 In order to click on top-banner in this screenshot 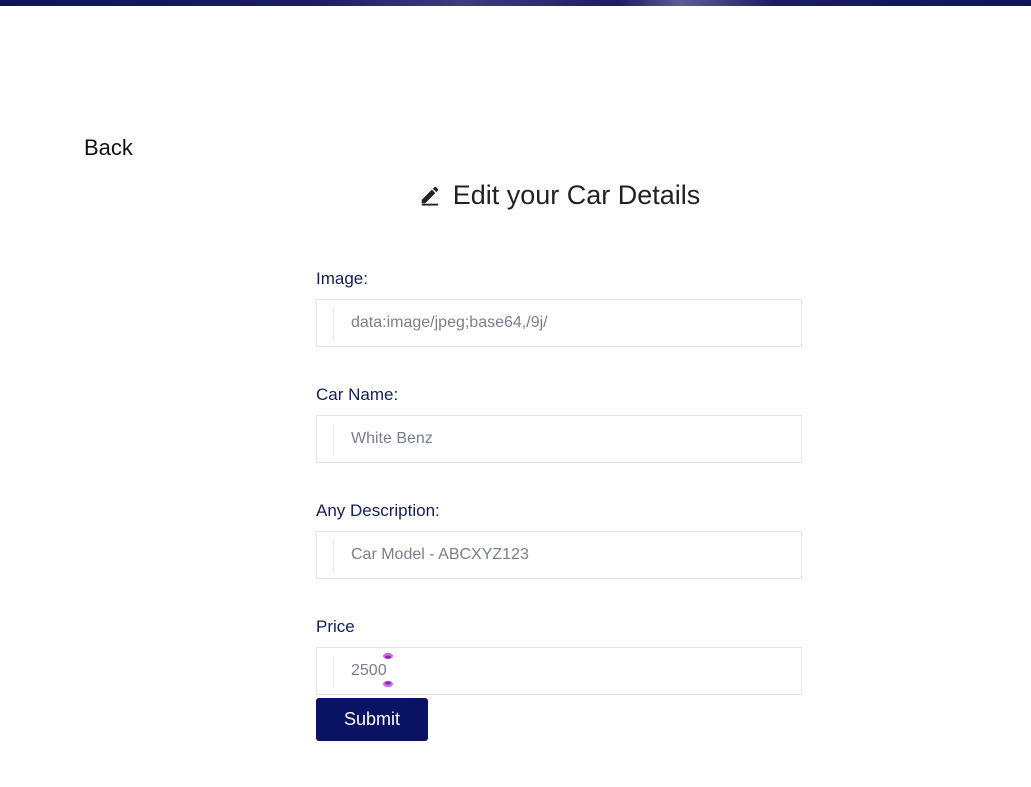, I will do `click(515, 3)`.